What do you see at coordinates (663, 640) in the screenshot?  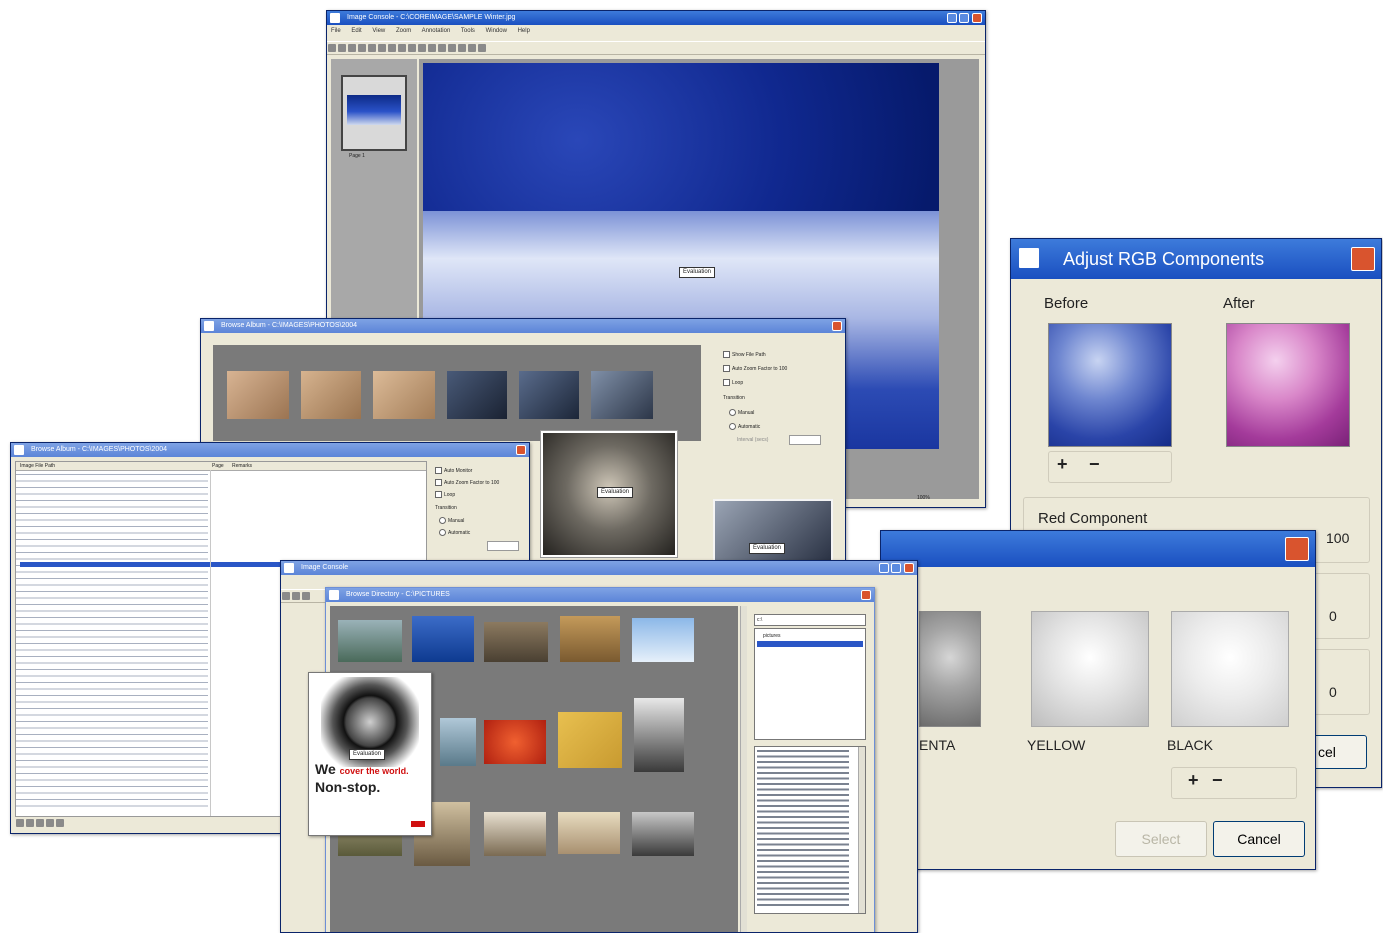 I see `thumb-clouds` at bounding box center [663, 640].